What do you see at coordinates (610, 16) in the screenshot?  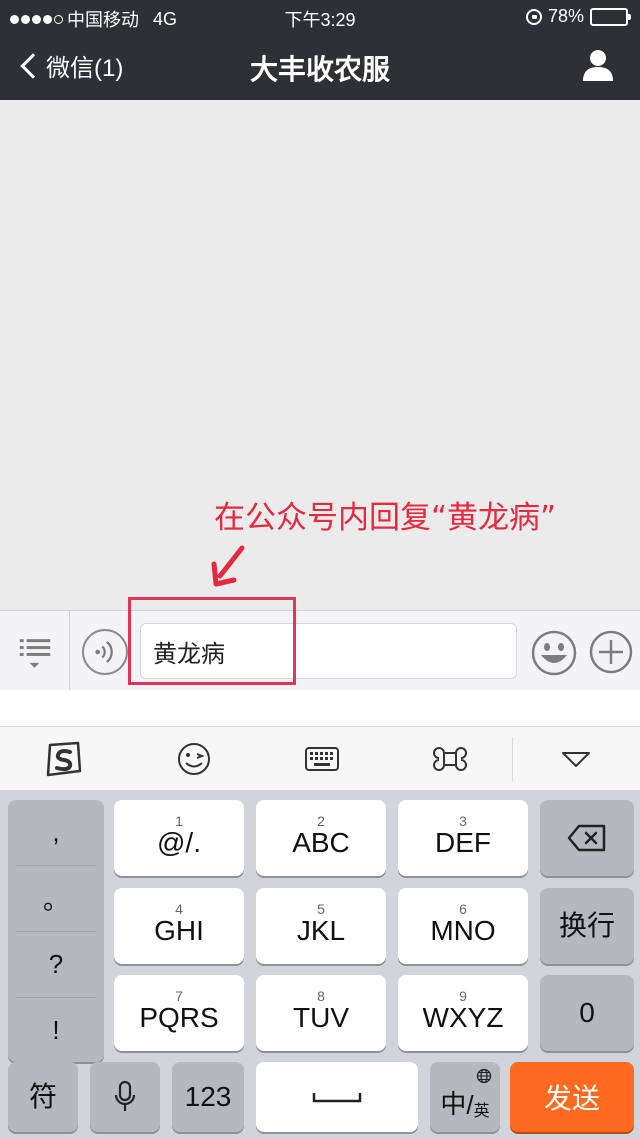 I see `battery-icon` at bounding box center [610, 16].